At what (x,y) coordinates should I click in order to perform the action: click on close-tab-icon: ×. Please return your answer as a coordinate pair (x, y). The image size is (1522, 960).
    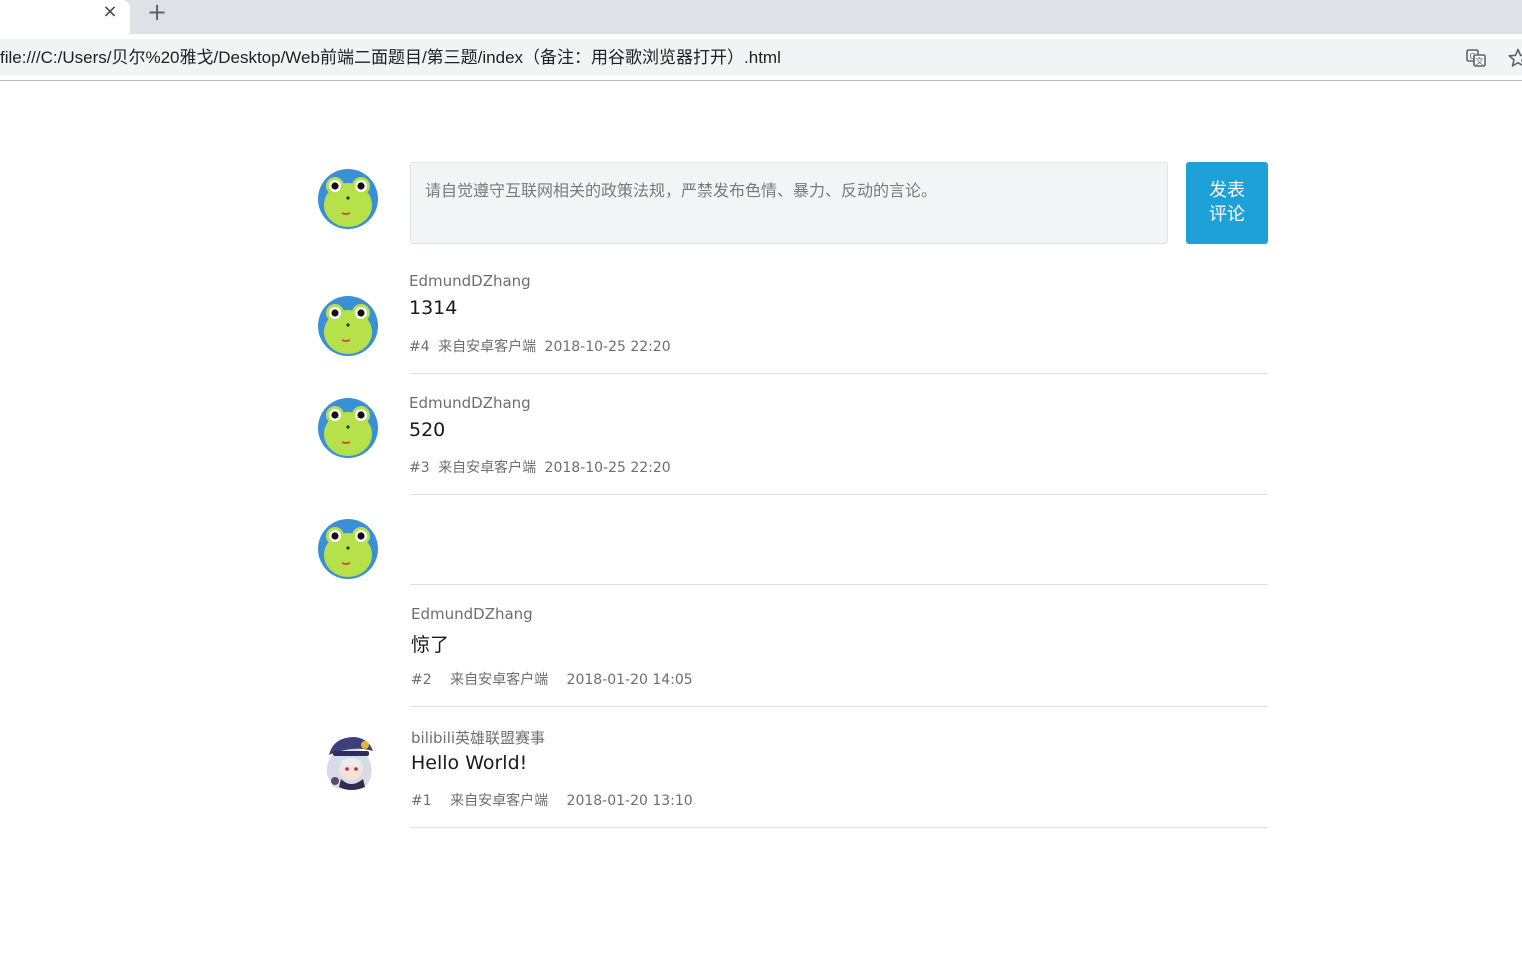
    Looking at the image, I should click on (110, 12).